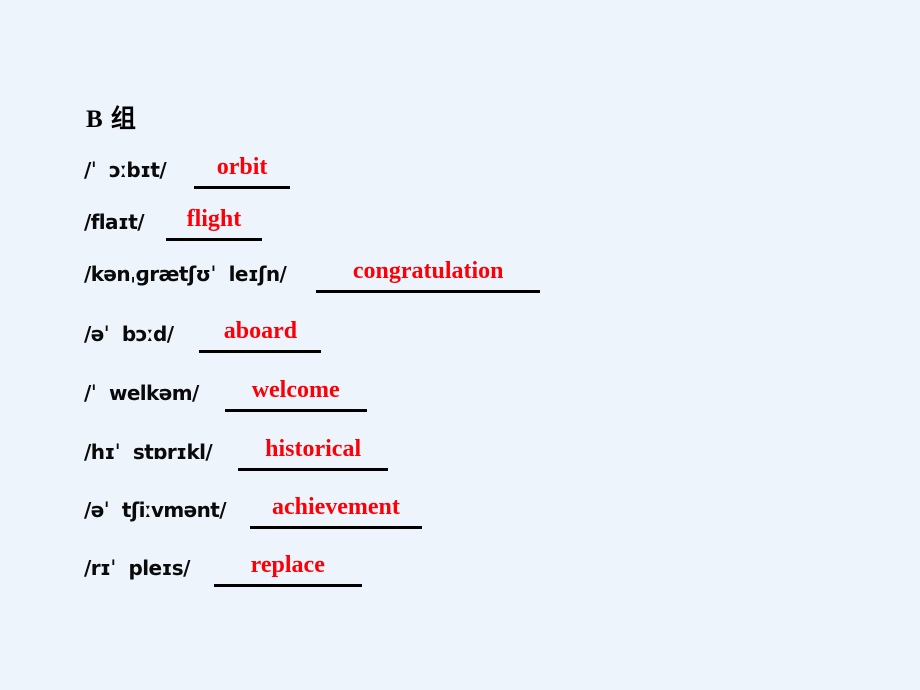 The image size is (920, 690). I want to click on answer-blank: aboard, so click(260, 336).